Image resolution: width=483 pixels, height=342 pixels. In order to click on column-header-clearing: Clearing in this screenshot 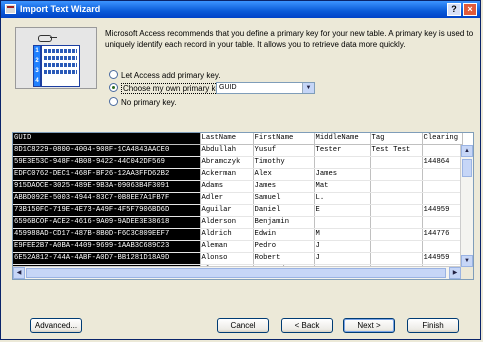, I will do `click(442, 139)`.